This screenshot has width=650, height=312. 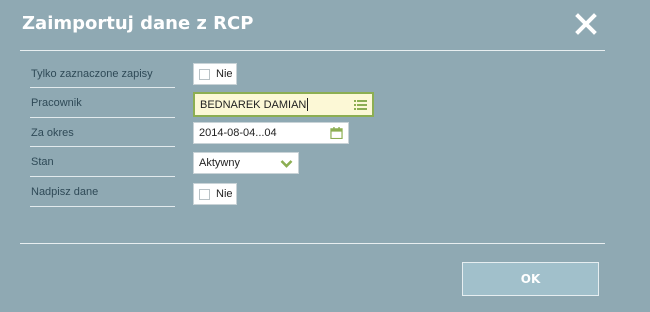 I want to click on only-selected-checkbox: Nie, so click(x=215, y=74).